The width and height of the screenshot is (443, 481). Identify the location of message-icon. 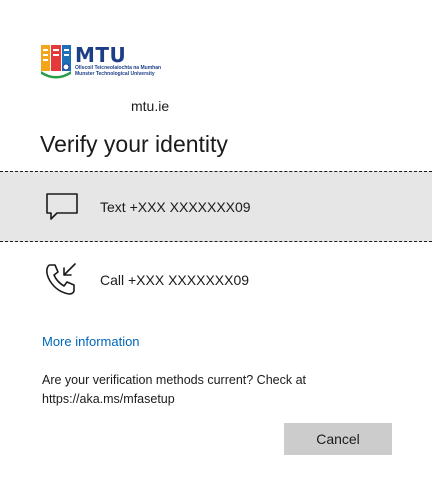
(62, 206).